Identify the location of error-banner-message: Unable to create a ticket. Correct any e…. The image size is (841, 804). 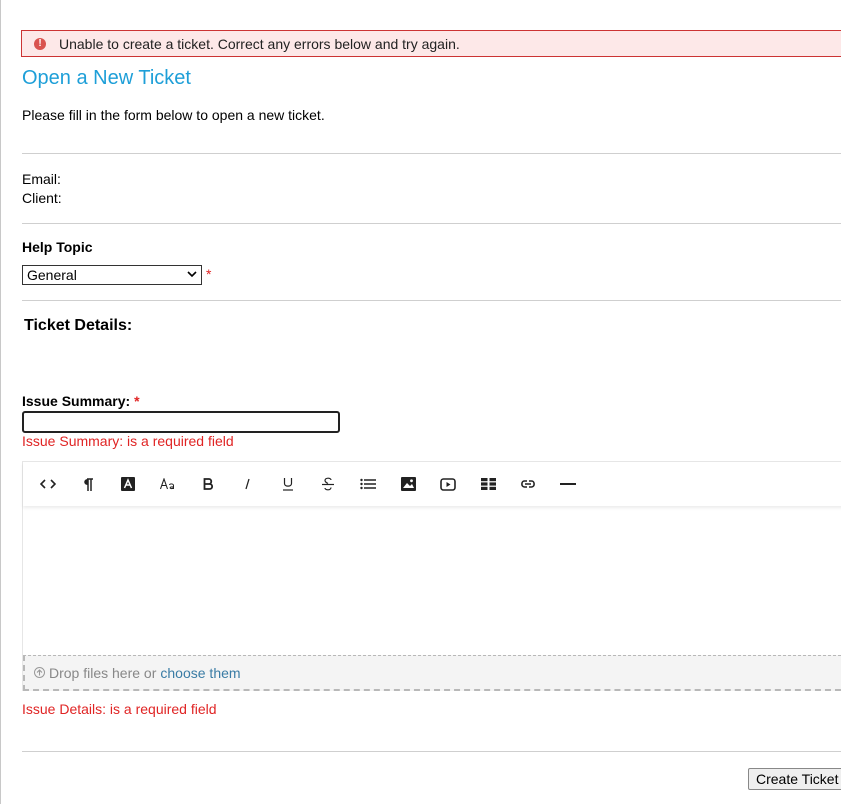
(259, 43).